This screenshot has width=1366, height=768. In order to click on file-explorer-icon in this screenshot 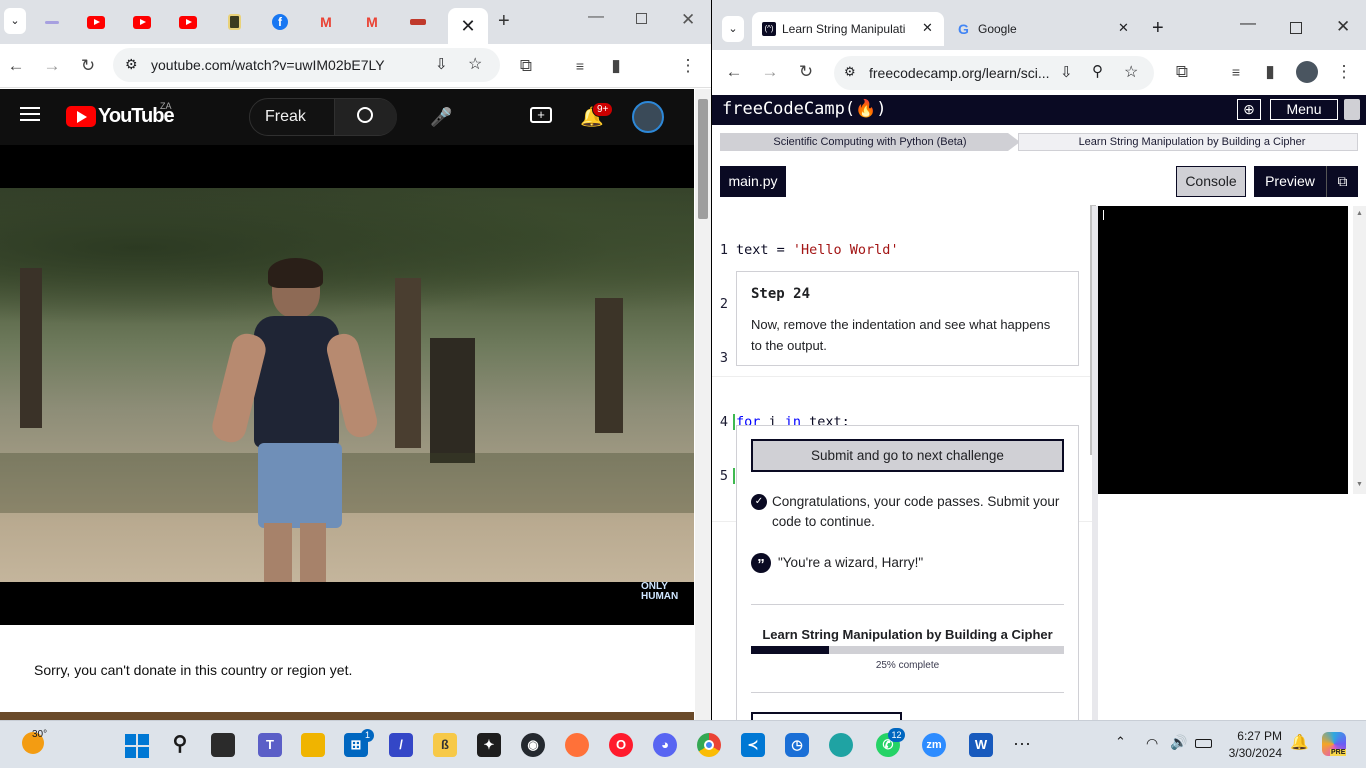, I will do `click(313, 745)`.